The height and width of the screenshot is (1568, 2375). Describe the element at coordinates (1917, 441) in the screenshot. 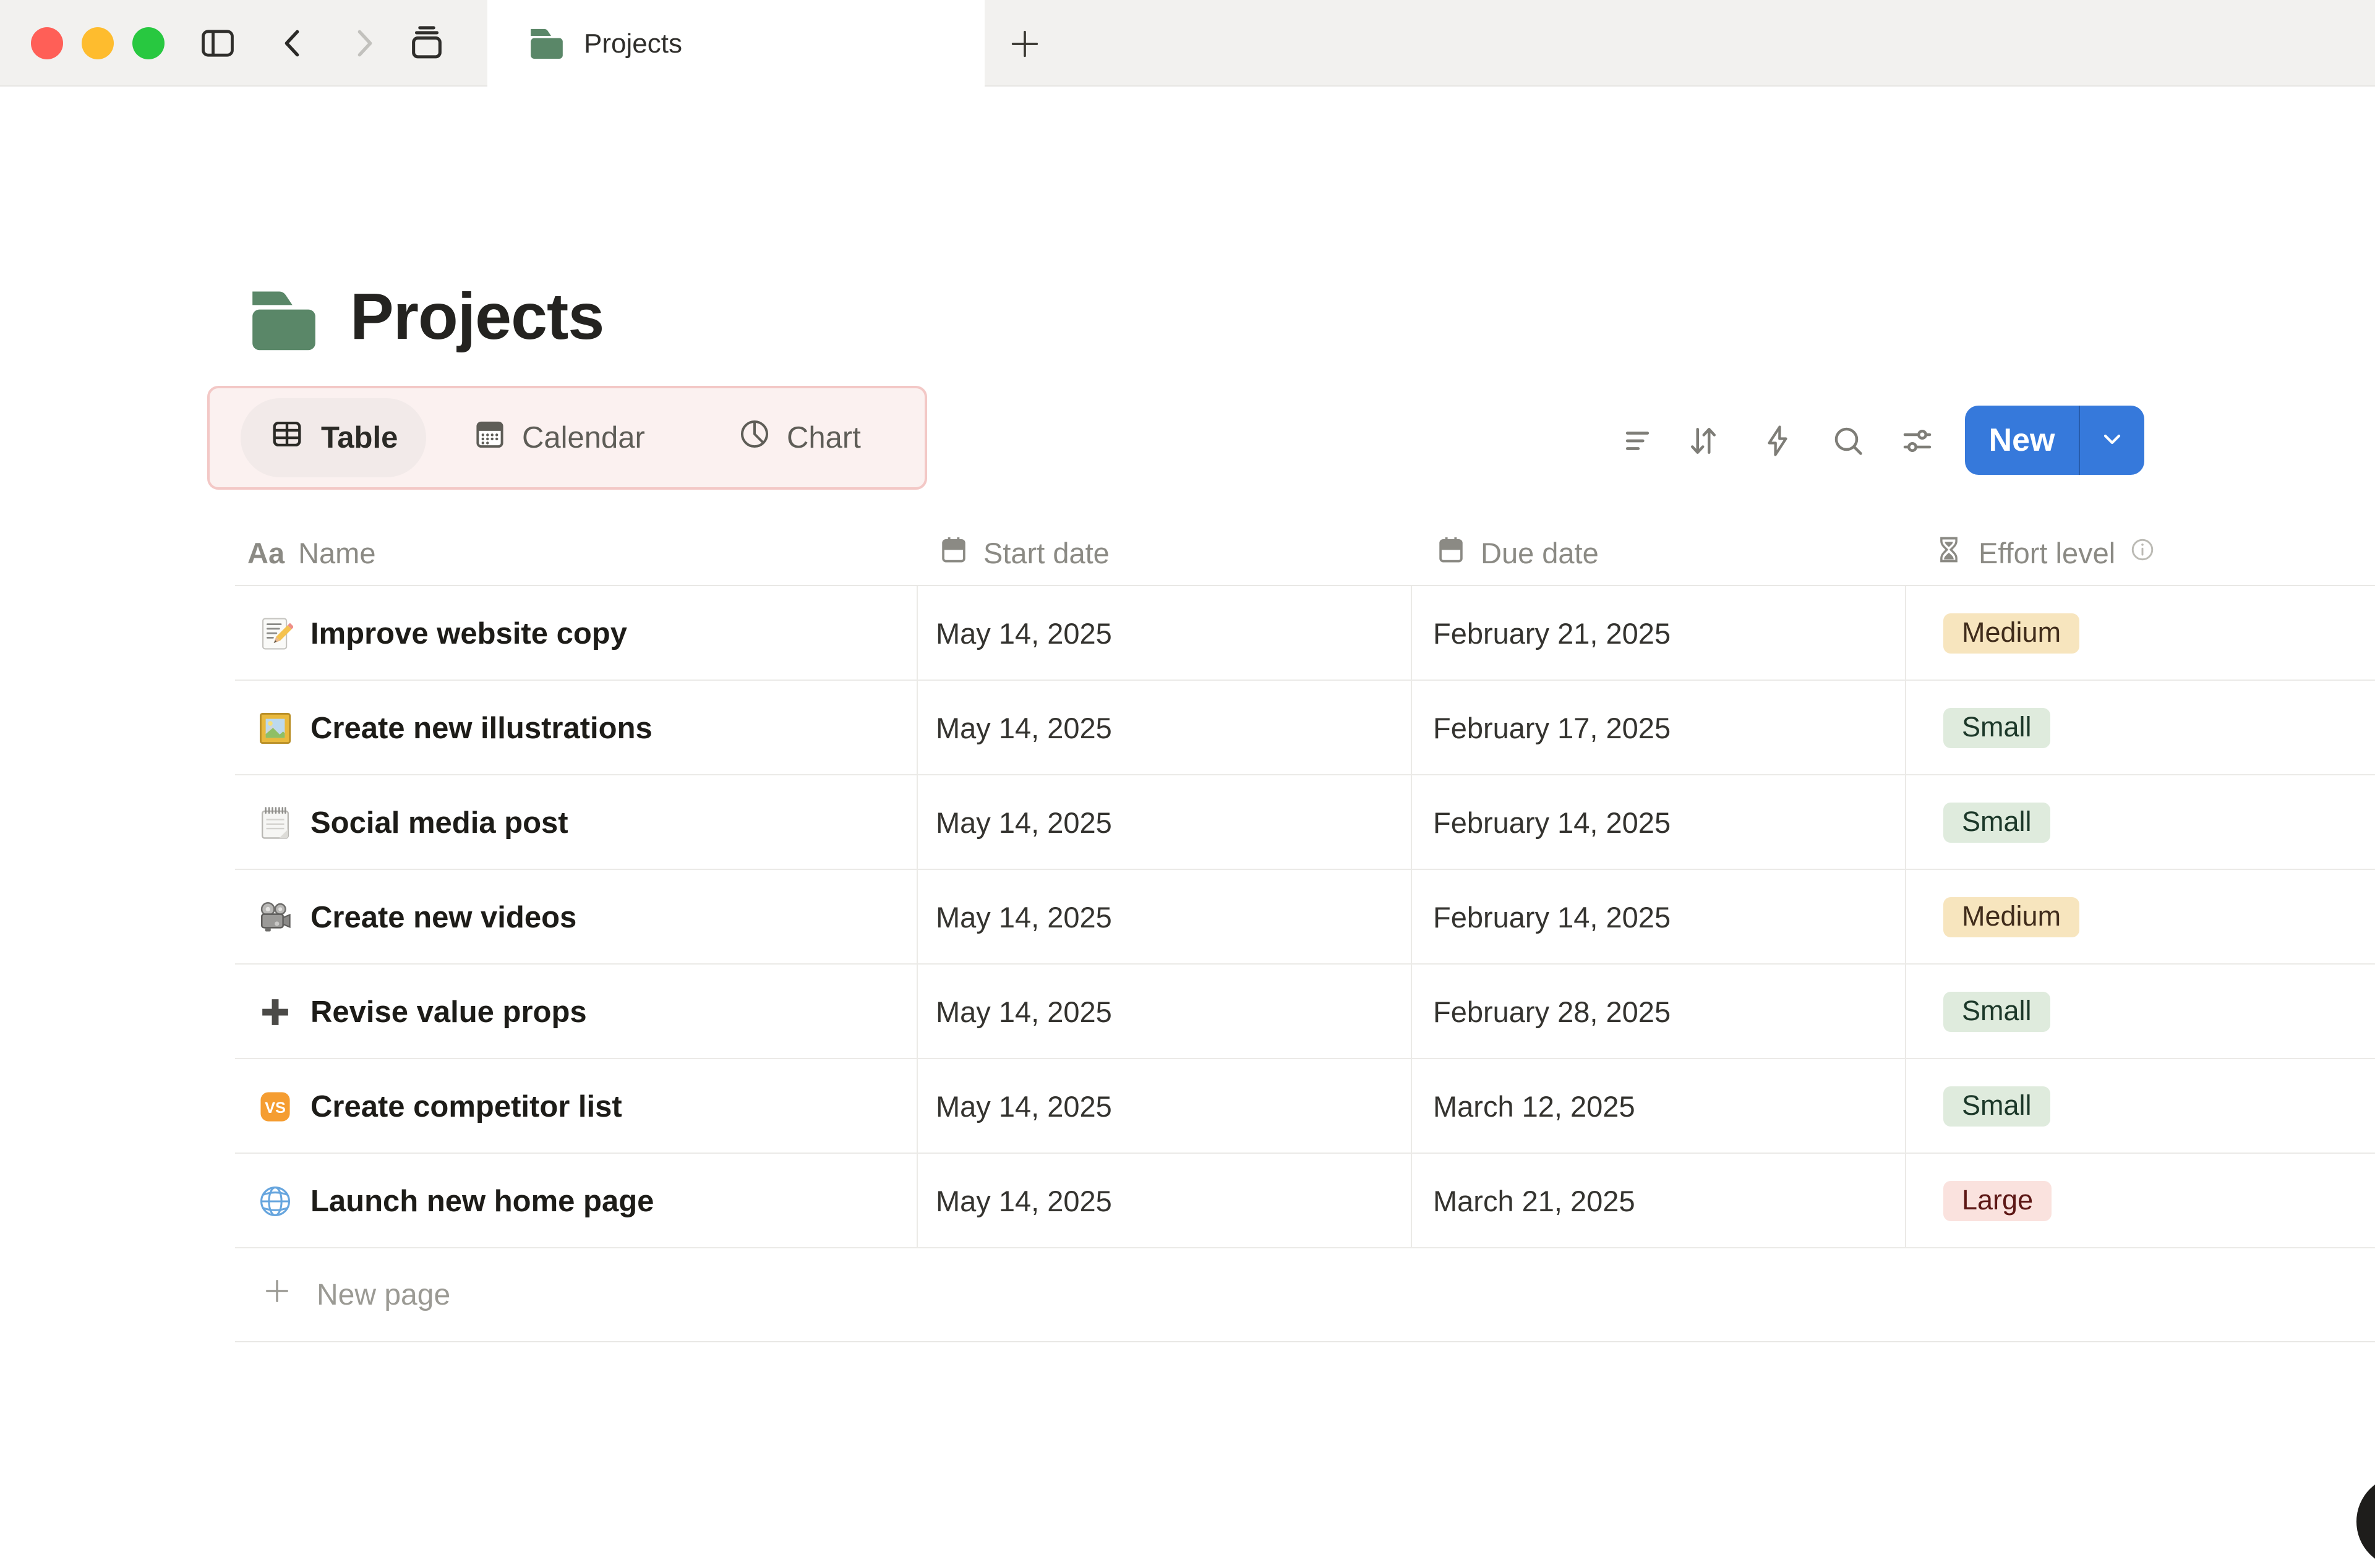

I see `view-options-icon` at that location.